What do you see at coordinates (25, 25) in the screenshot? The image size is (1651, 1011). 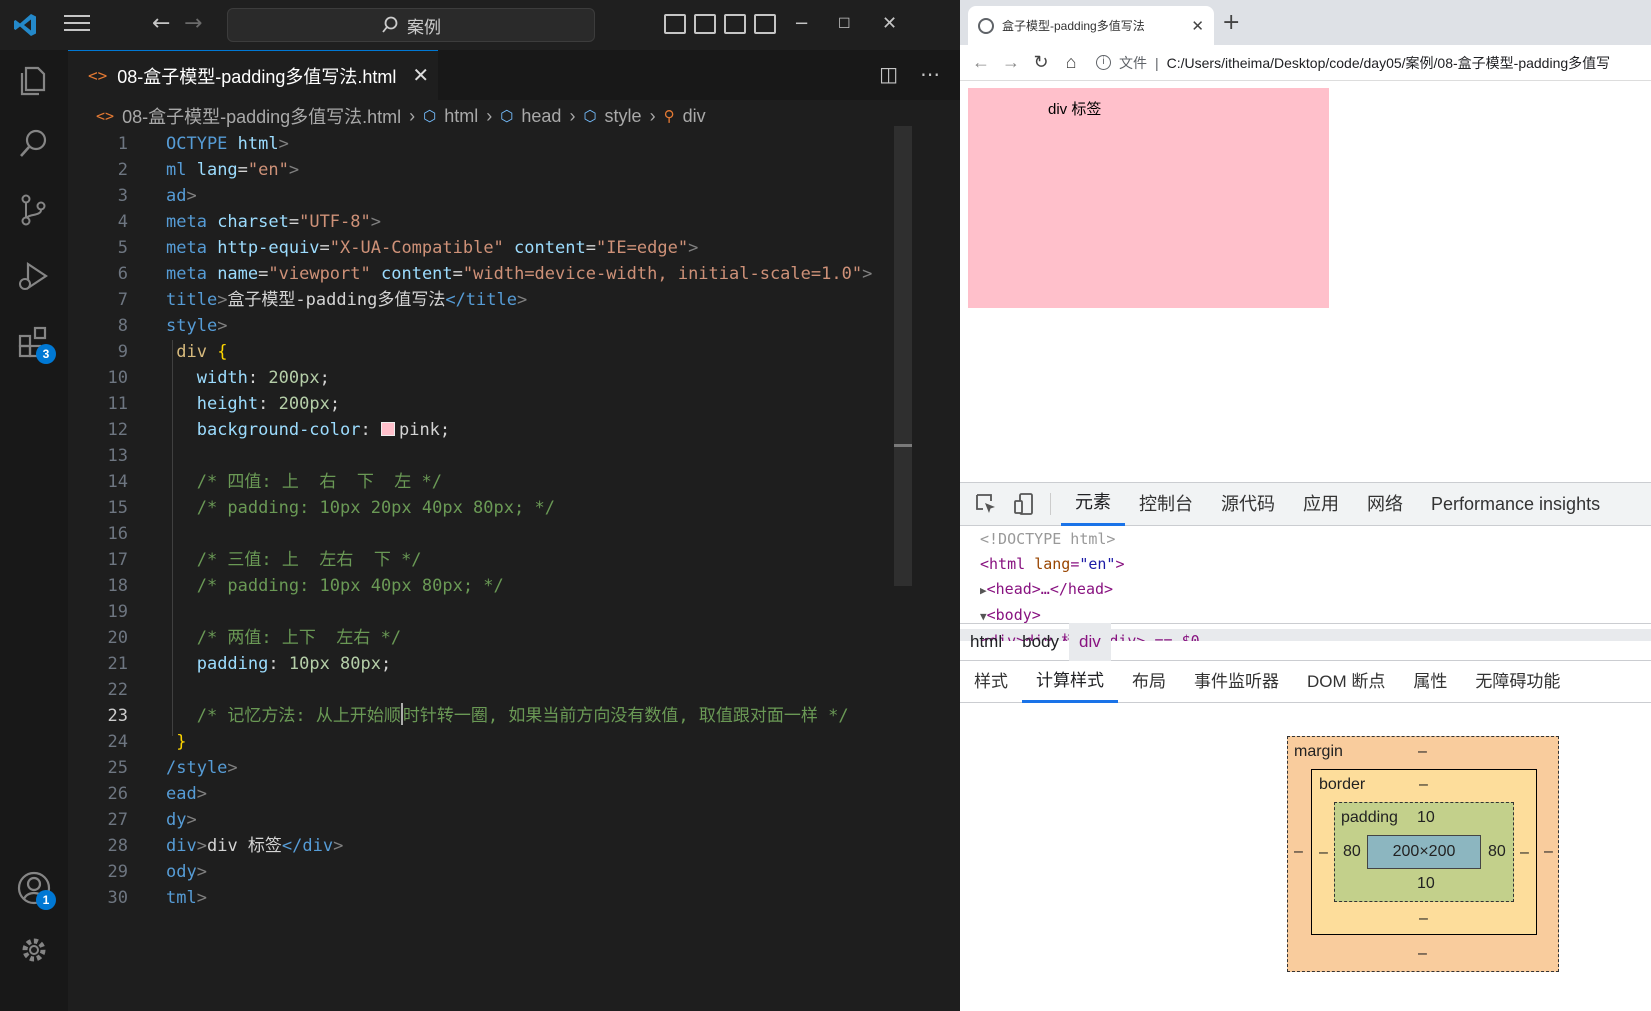 I see `vscode-logo-icon` at bounding box center [25, 25].